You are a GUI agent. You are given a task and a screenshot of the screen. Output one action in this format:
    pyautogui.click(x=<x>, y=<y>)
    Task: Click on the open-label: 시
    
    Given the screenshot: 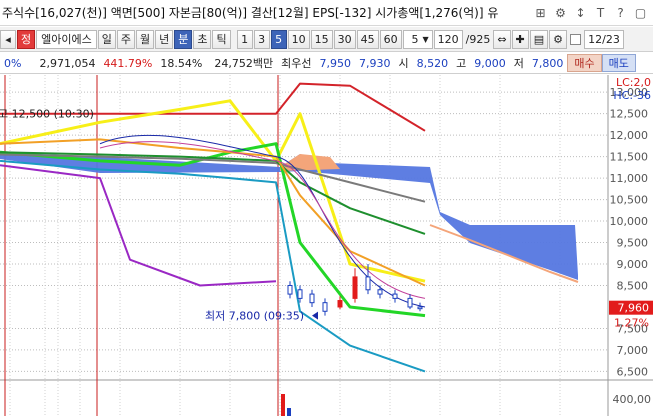 What is the action you would take?
    pyautogui.click(x=403, y=63)
    